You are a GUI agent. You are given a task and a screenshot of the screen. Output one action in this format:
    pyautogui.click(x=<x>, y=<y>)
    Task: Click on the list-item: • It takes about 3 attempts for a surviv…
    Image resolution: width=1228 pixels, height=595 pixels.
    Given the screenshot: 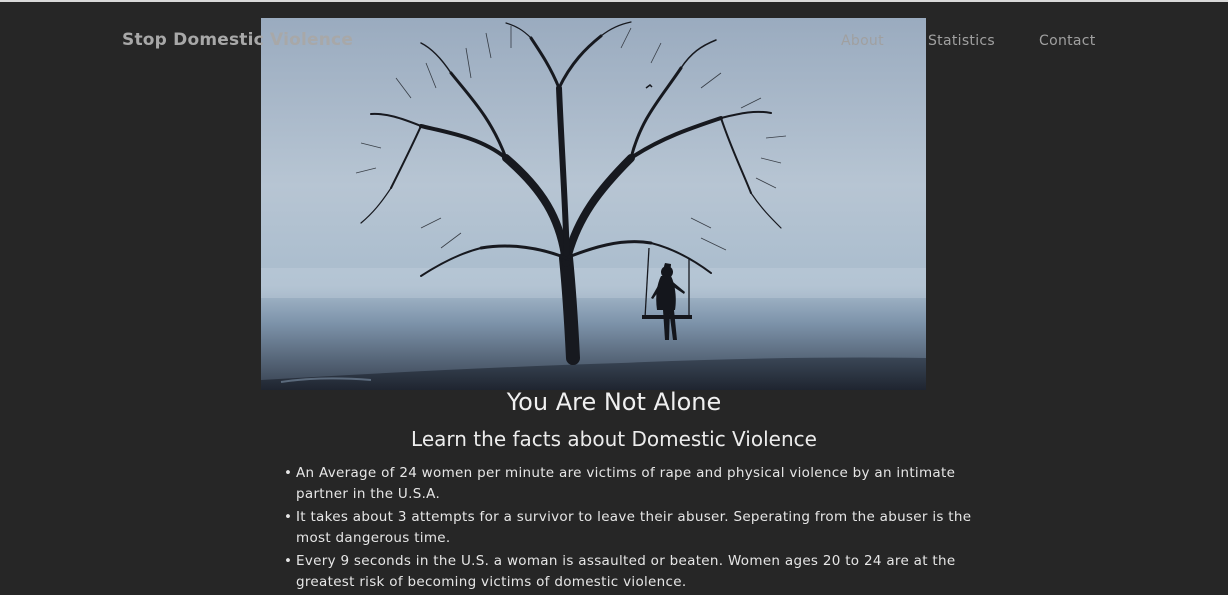 What is the action you would take?
    pyautogui.click(x=634, y=528)
    